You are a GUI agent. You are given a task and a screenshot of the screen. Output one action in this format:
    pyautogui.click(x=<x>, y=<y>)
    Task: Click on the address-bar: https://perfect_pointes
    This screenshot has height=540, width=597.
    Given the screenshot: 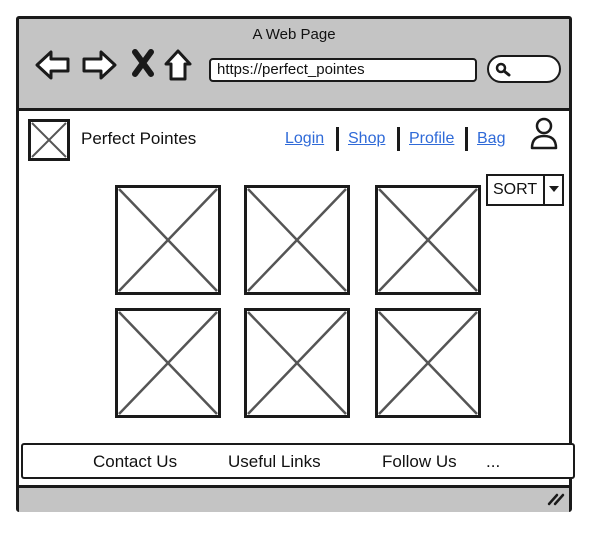 What is the action you would take?
    pyautogui.click(x=343, y=70)
    